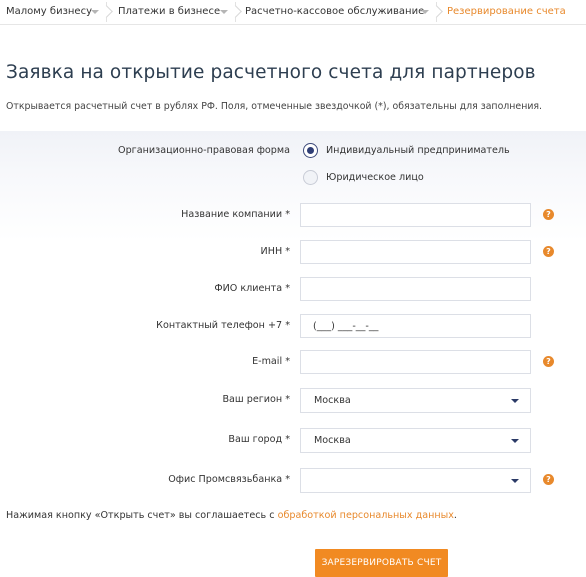  Describe the element at coordinates (366, 515) in the screenshot. I see `personal-data-link: обработкой персональных данных` at that location.